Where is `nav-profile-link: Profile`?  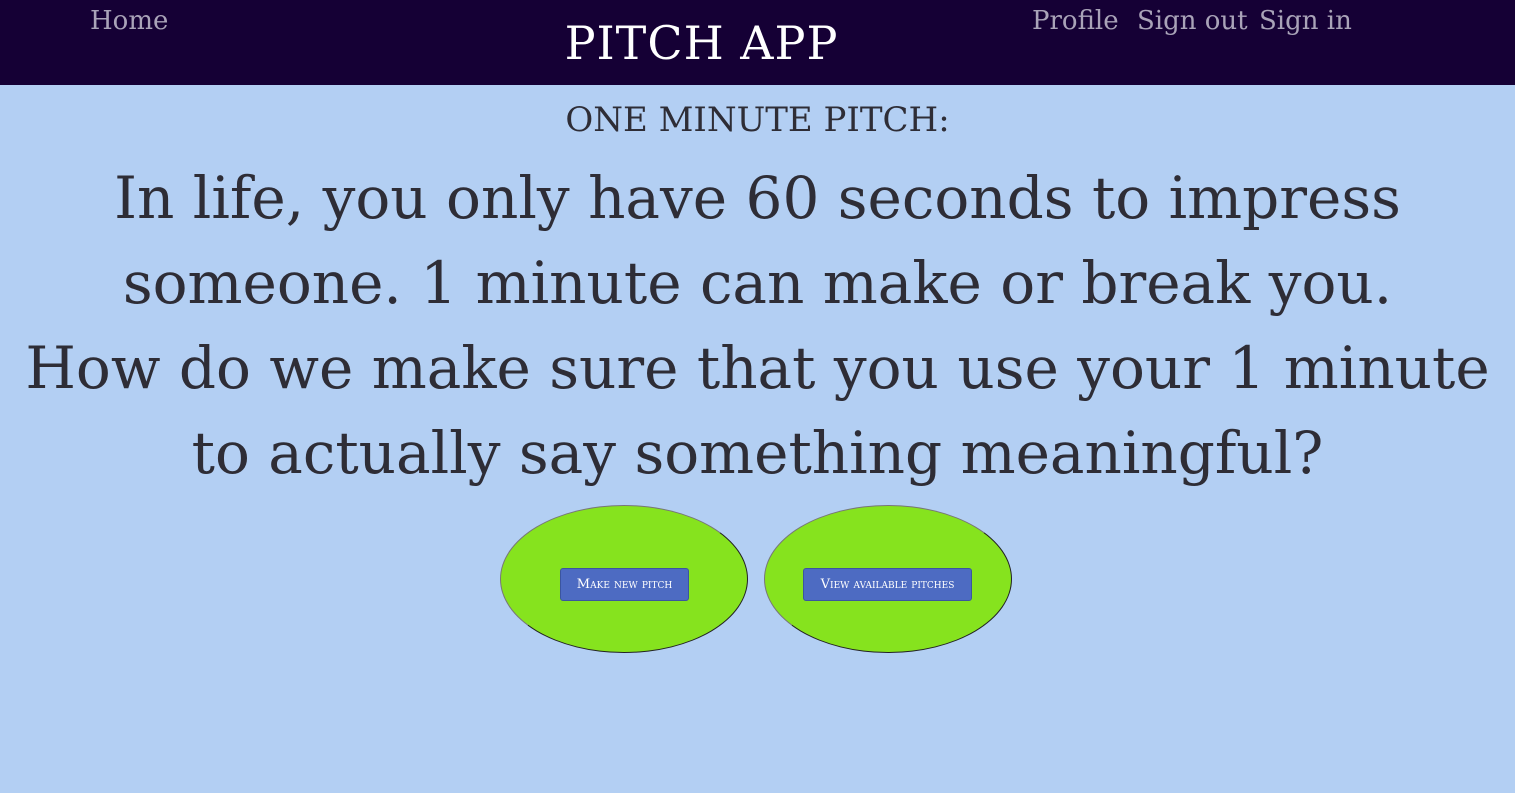
nav-profile-link: Profile is located at coordinates (1075, 21).